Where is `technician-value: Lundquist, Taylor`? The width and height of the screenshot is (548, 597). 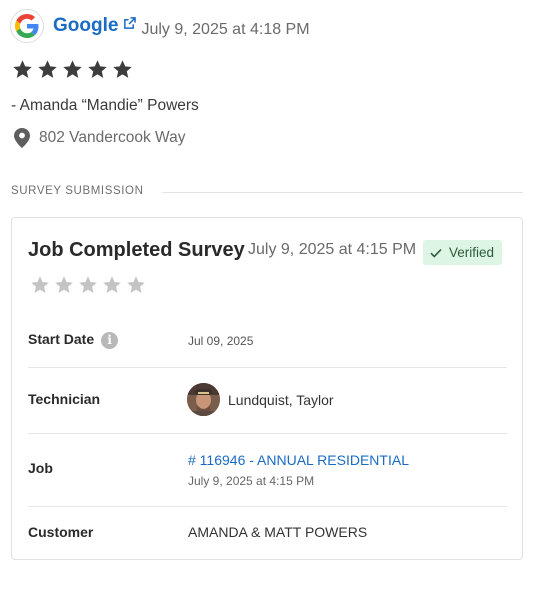
technician-value: Lundquist, Taylor is located at coordinates (260, 399).